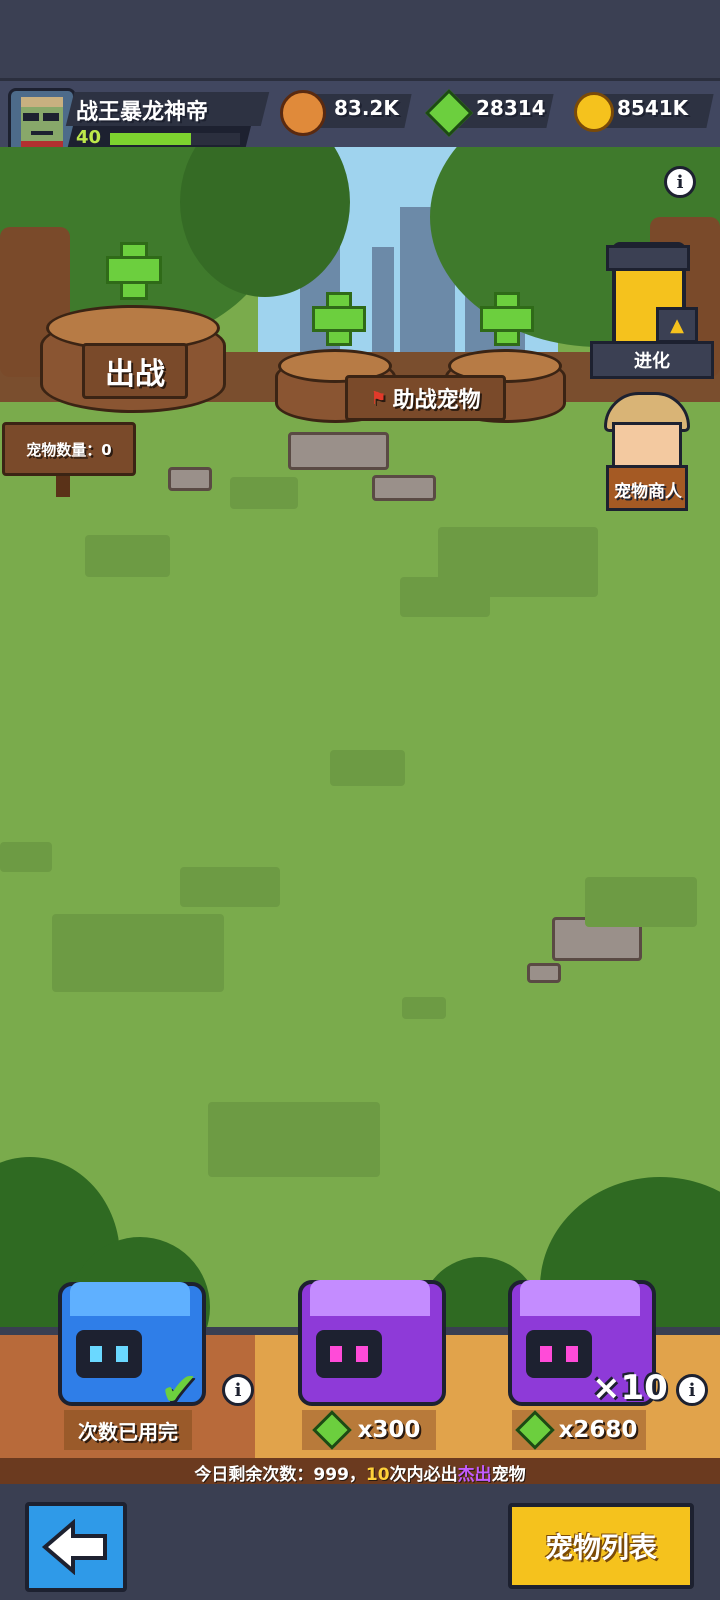  I want to click on flag-icon: ⚑, so click(378, 398).